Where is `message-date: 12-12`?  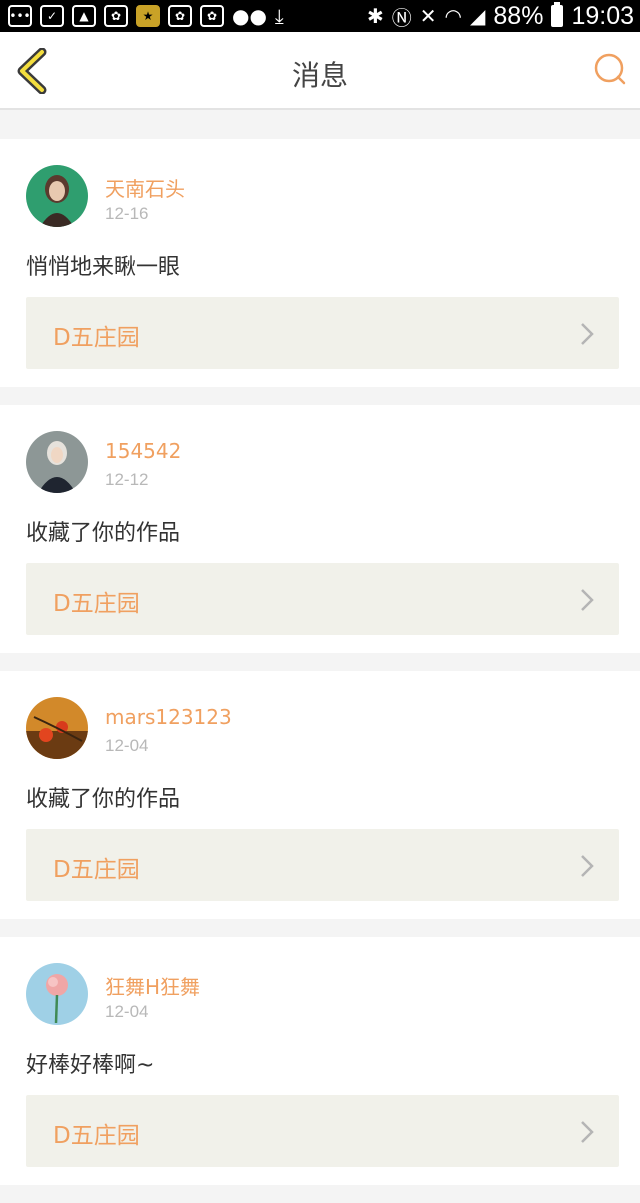
message-date: 12-12 is located at coordinates (127, 479).